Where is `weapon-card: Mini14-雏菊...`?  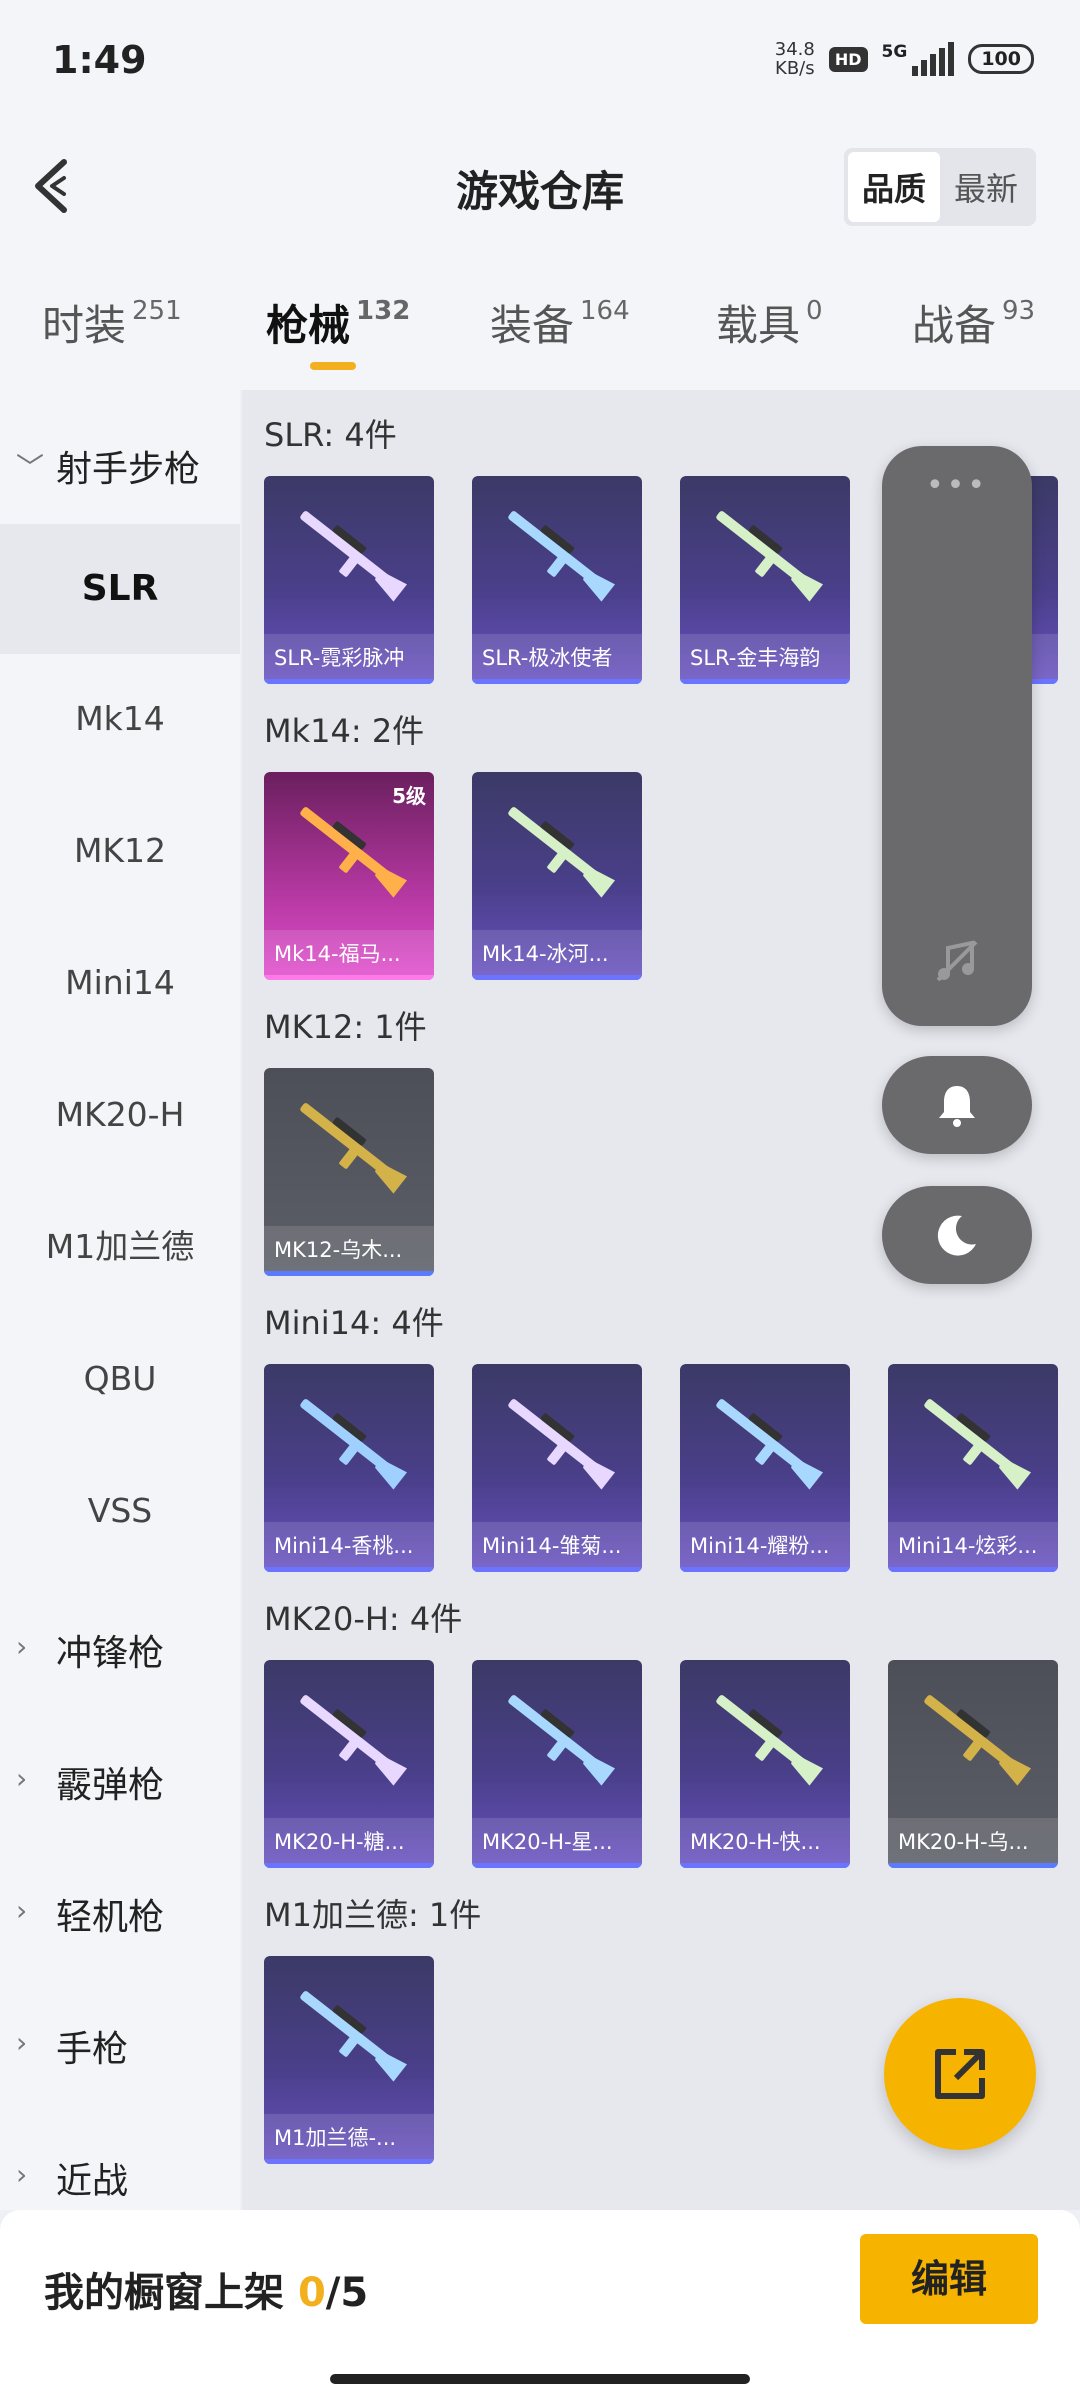
weapon-card: Mini14-雏菊... is located at coordinates (557, 1468).